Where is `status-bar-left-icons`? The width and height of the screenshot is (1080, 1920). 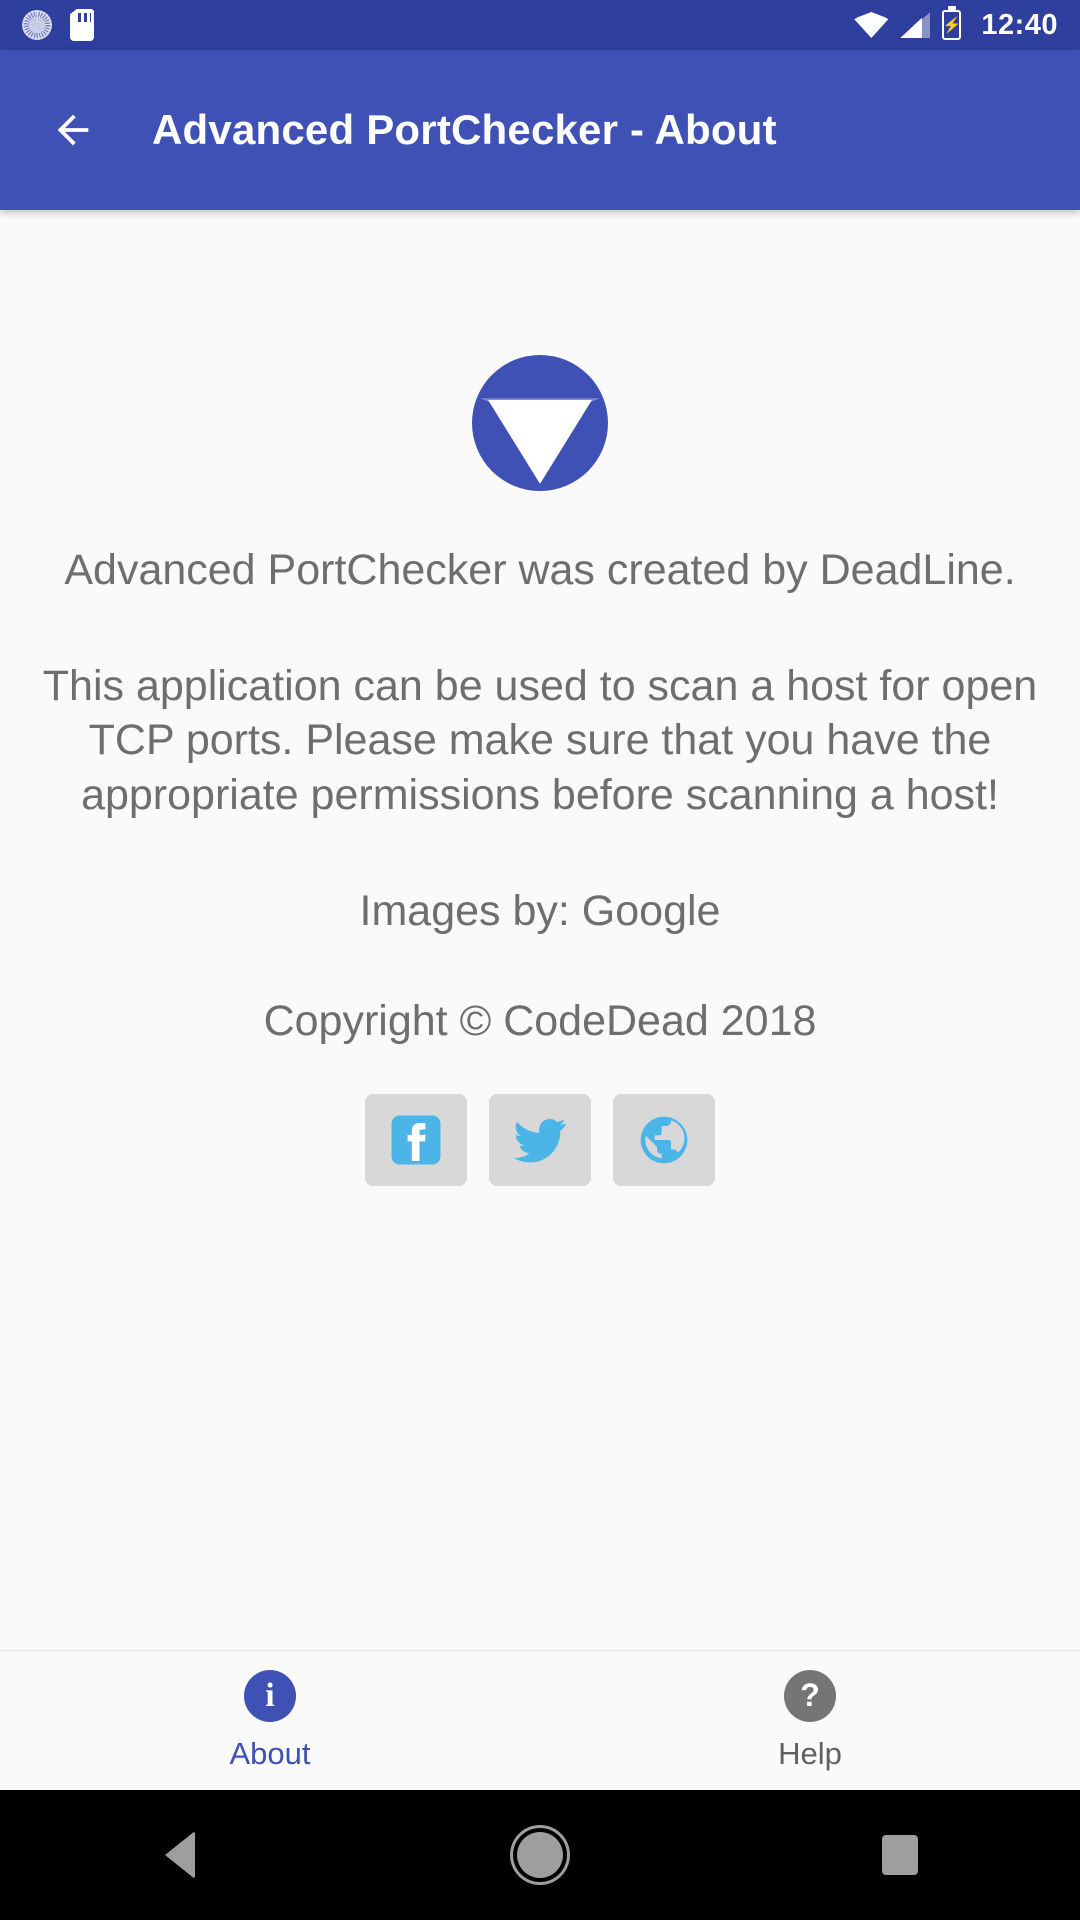 status-bar-left-icons is located at coordinates (58, 25).